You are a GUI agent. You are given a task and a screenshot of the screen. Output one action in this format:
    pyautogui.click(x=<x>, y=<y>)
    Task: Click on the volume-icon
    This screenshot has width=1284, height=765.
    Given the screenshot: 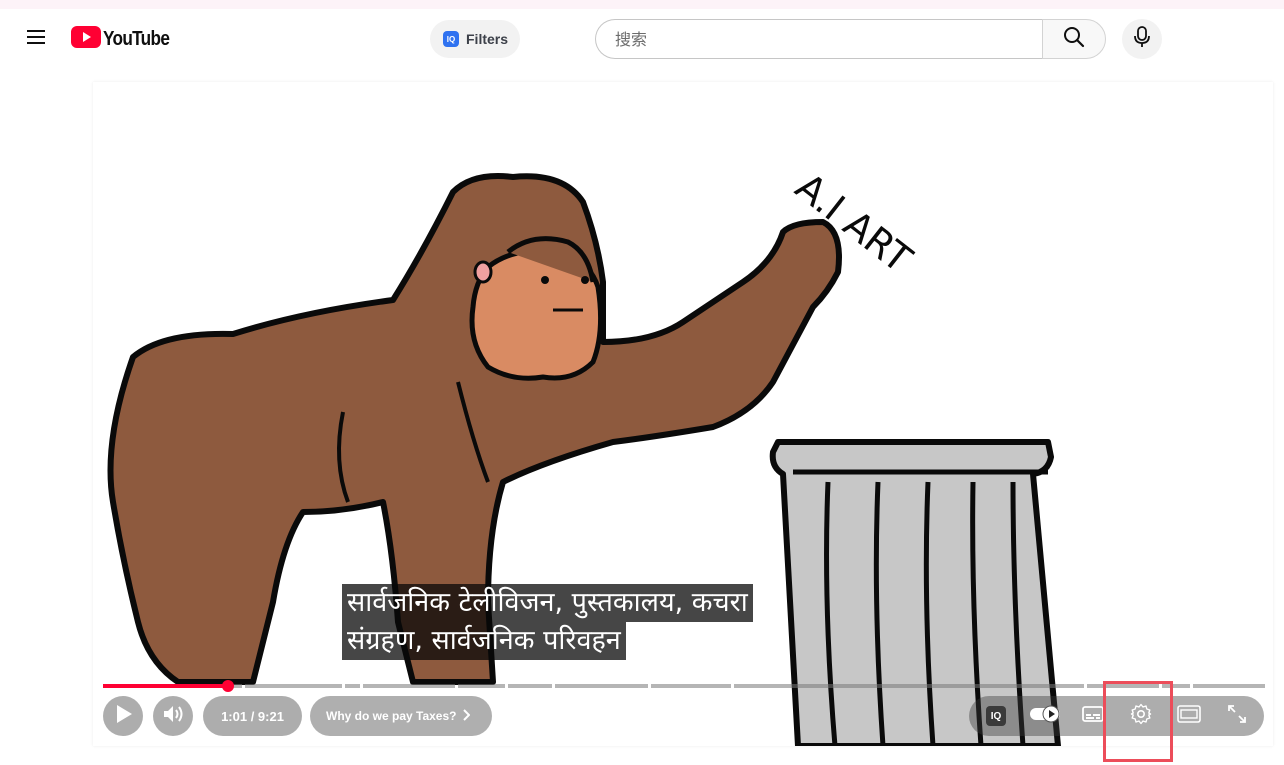 What is the action you would take?
    pyautogui.click(x=174, y=716)
    